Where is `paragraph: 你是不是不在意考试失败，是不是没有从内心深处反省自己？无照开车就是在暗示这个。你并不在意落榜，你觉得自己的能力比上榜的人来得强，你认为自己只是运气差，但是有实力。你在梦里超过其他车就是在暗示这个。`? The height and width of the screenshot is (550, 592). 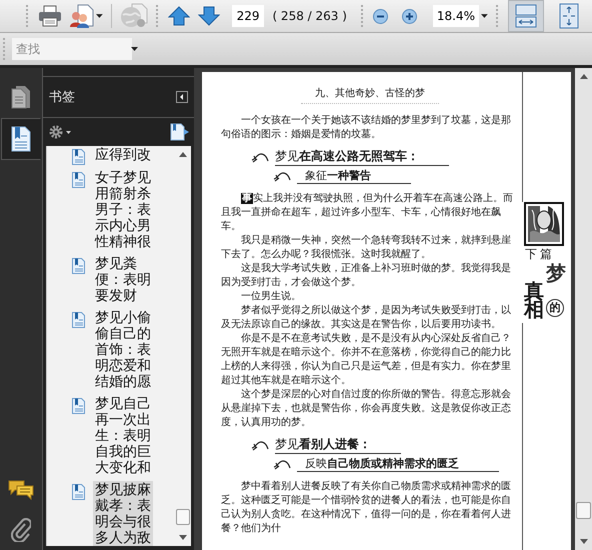 paragraph: 你是不是不在意考试失败，是不是没有从内心深处反省自己？无照开车就是在暗示这个。你并不在意落榜，你觉得自己的能力比上榜的人来得强，你认为自己只是运气差，但是有实力。你在梦里超过其他车就是在暗示这个。 is located at coordinates (366, 360).